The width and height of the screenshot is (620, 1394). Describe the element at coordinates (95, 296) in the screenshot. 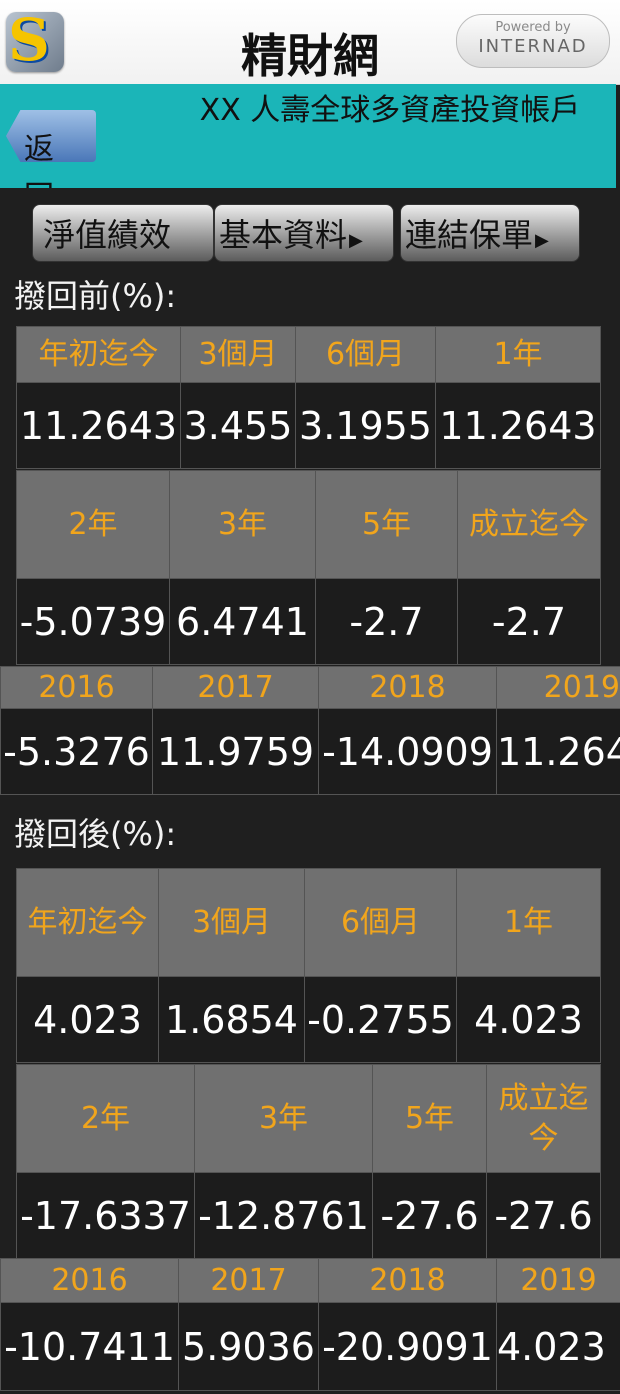

I see `before-distribution-label: 撥回前(%):` at that location.